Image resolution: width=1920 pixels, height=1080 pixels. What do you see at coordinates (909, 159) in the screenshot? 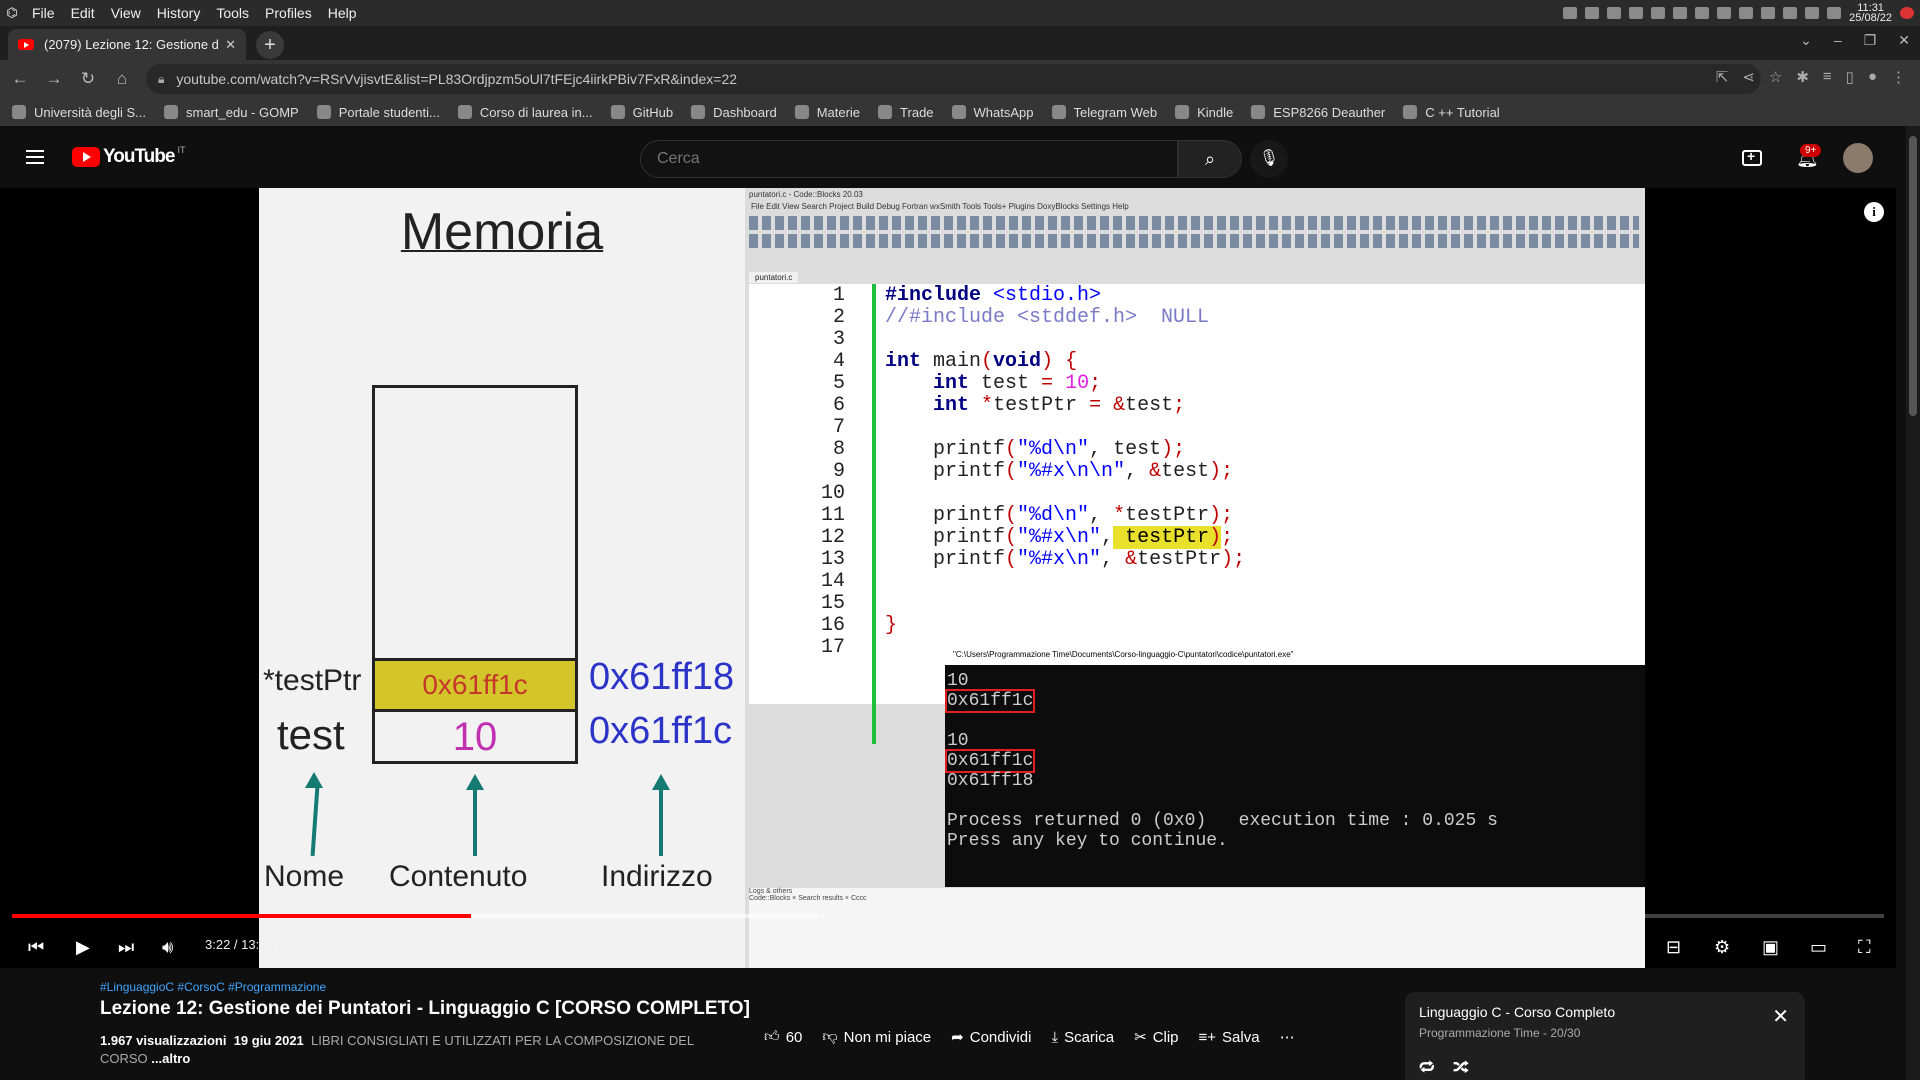
I see `search-input` at bounding box center [909, 159].